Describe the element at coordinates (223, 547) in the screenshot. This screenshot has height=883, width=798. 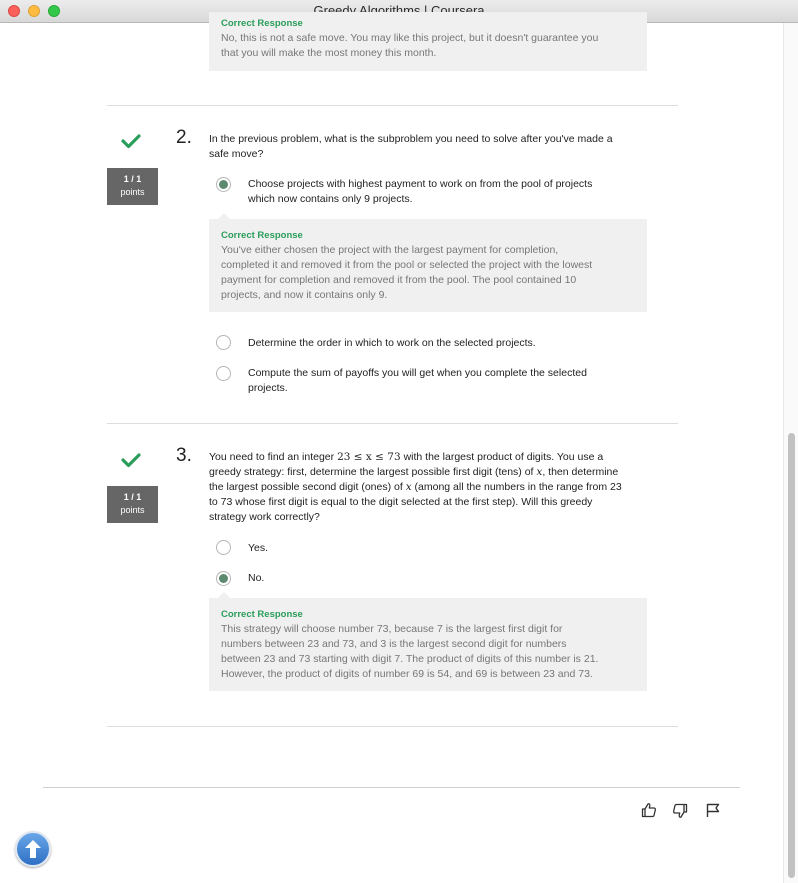
I see `radio-option-yes` at that location.